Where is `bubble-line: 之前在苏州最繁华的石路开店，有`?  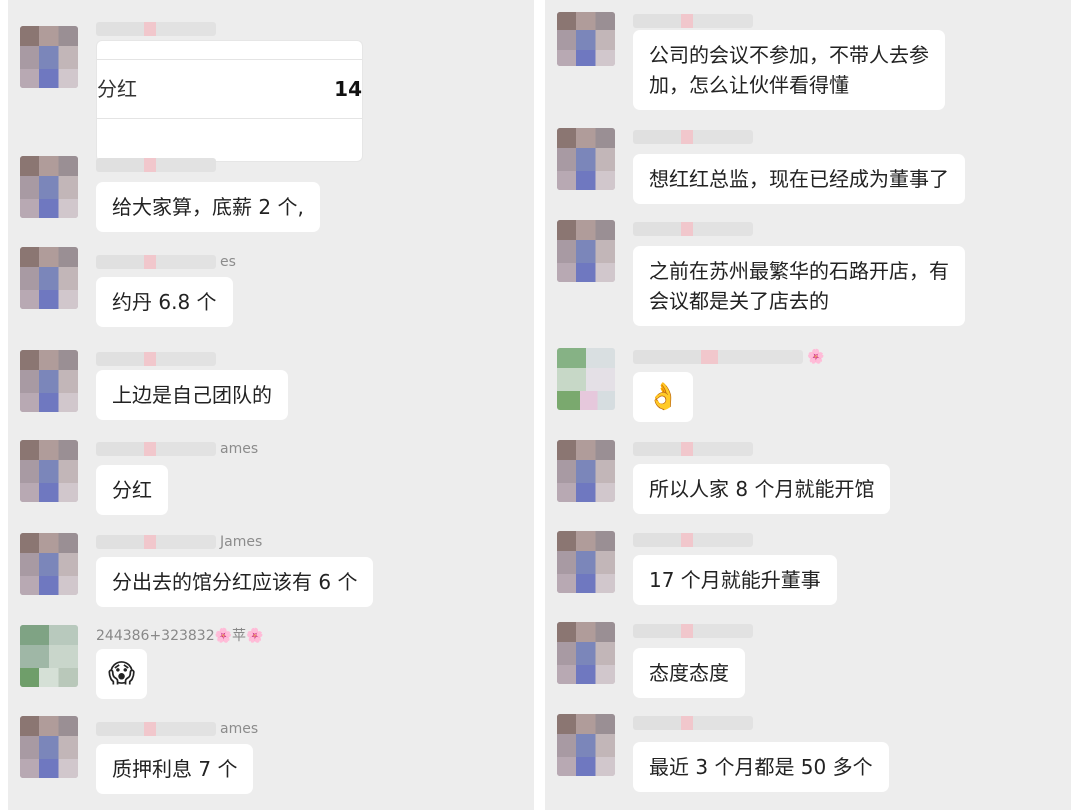
bubble-line: 之前在苏州最繁华的石路开店，有 is located at coordinates (799, 271).